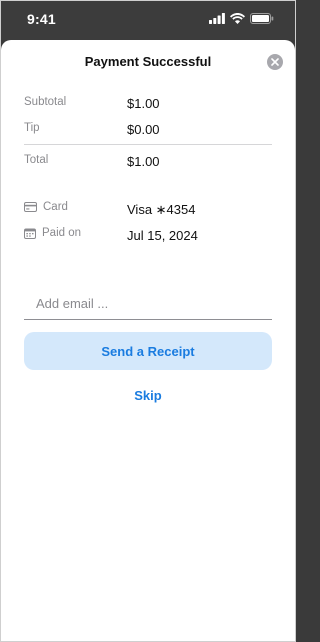 The width and height of the screenshot is (320, 642). I want to click on subtotal-label: Subtotal, so click(45, 102).